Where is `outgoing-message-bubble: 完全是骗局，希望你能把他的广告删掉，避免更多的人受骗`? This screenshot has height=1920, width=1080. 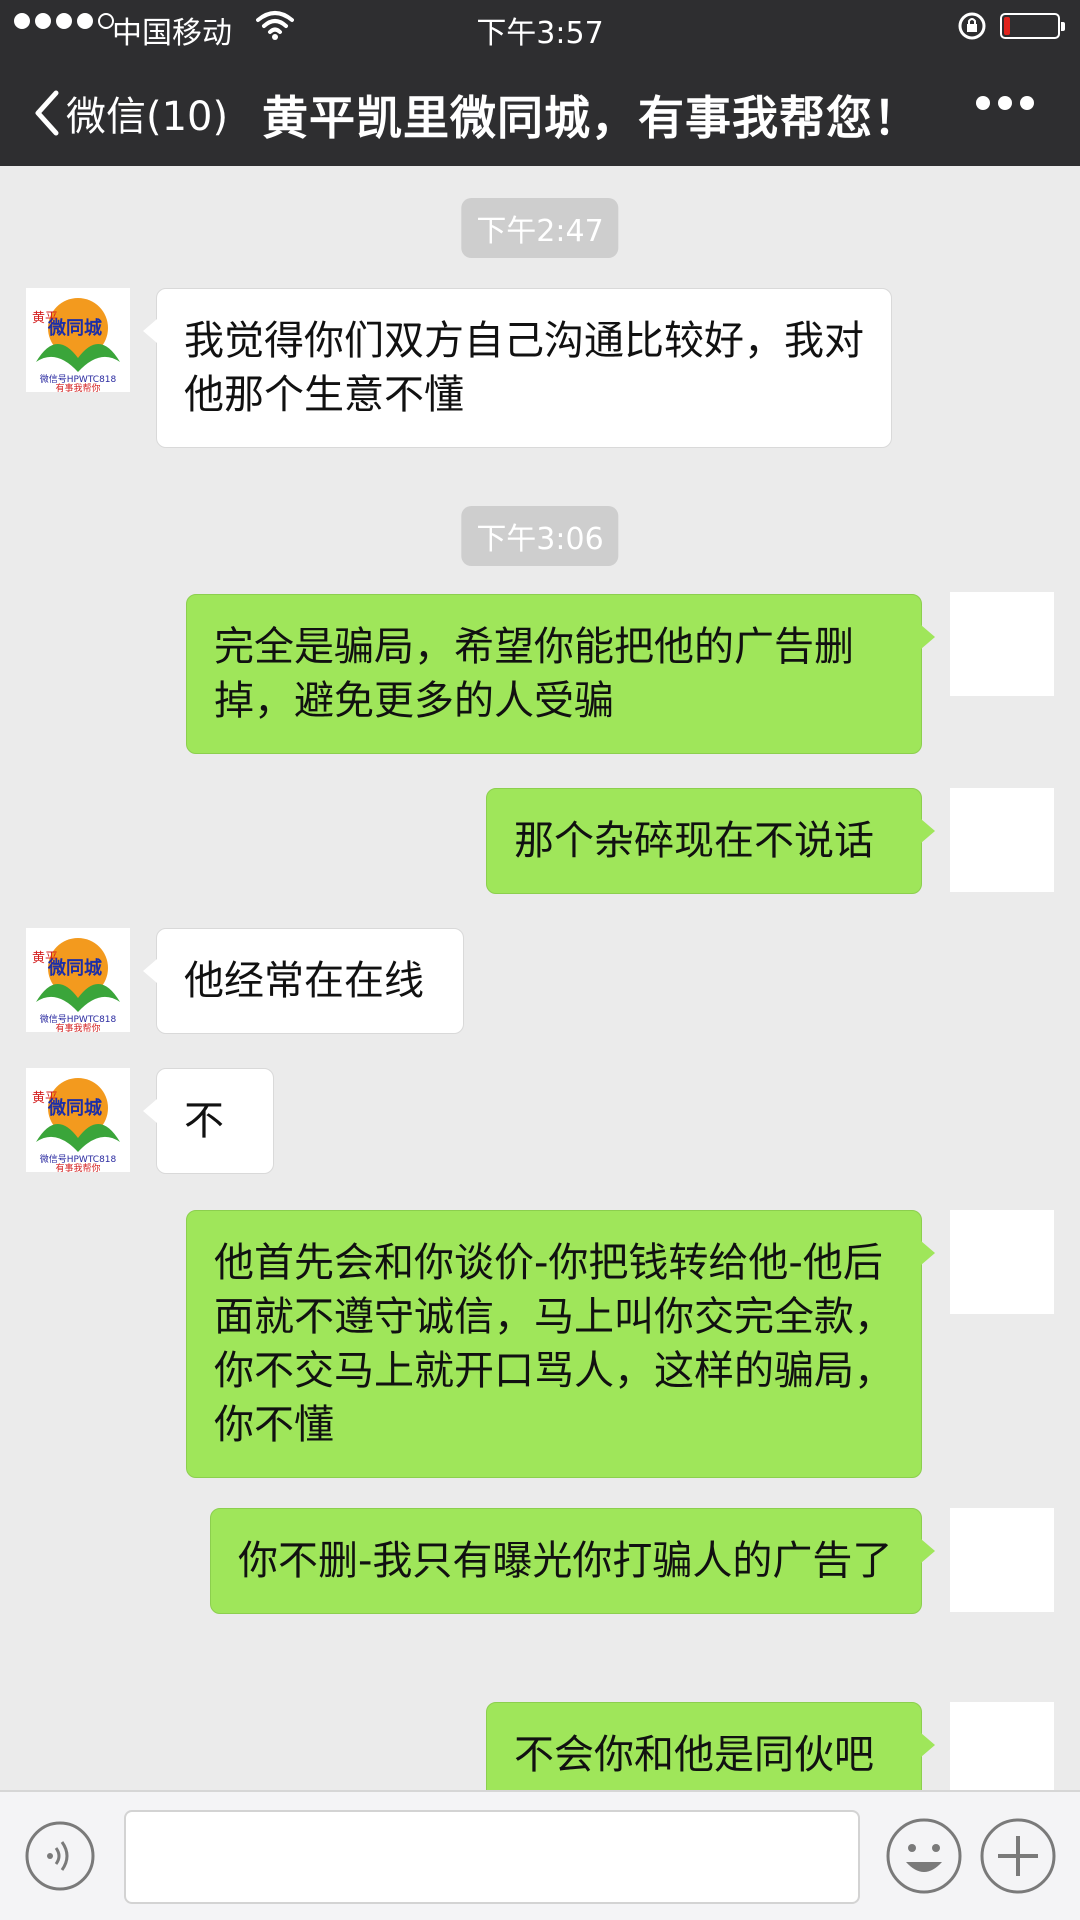
outgoing-message-bubble: 完全是骗局，希望你能把他的广告删掉，避免更多的人受骗 is located at coordinates (560, 674).